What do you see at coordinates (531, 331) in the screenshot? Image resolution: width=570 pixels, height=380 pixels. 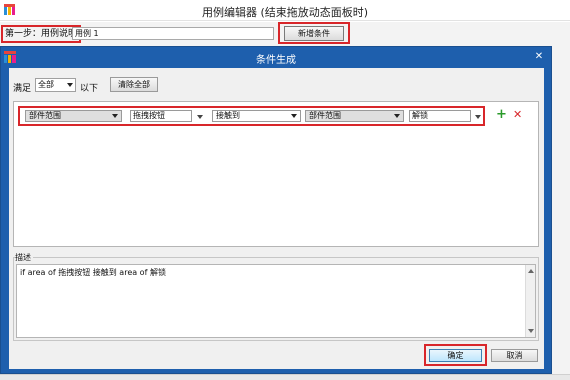 I see `scroll-down-icon` at bounding box center [531, 331].